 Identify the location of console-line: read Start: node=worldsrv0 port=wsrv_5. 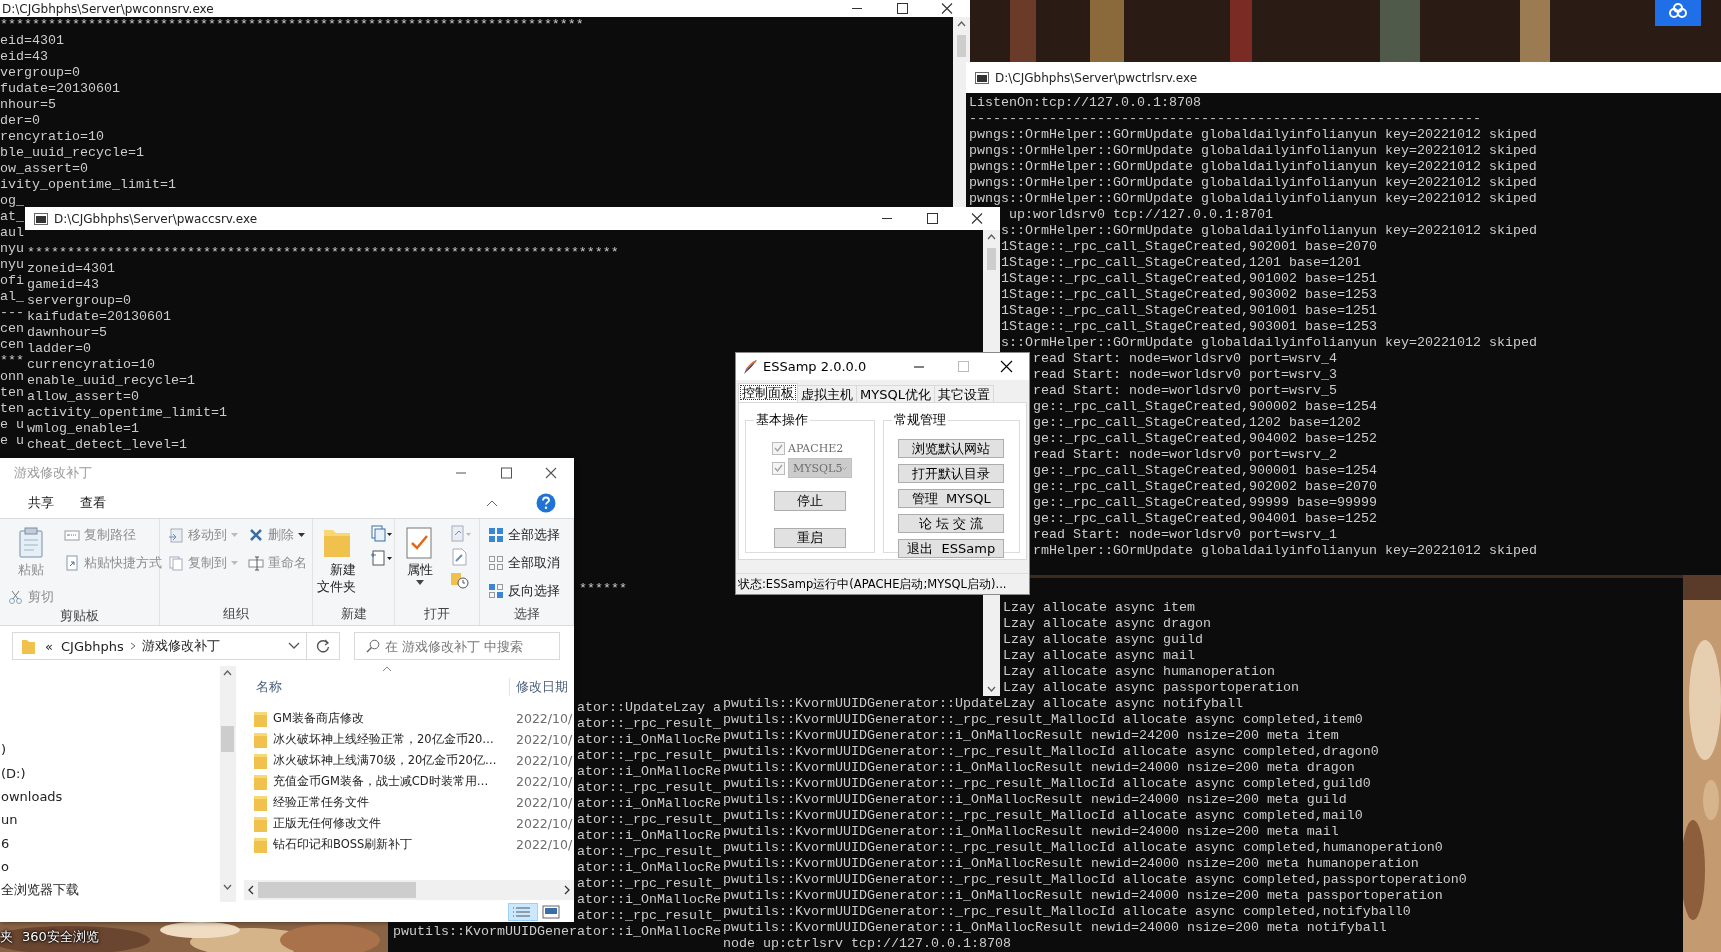
(1185, 391).